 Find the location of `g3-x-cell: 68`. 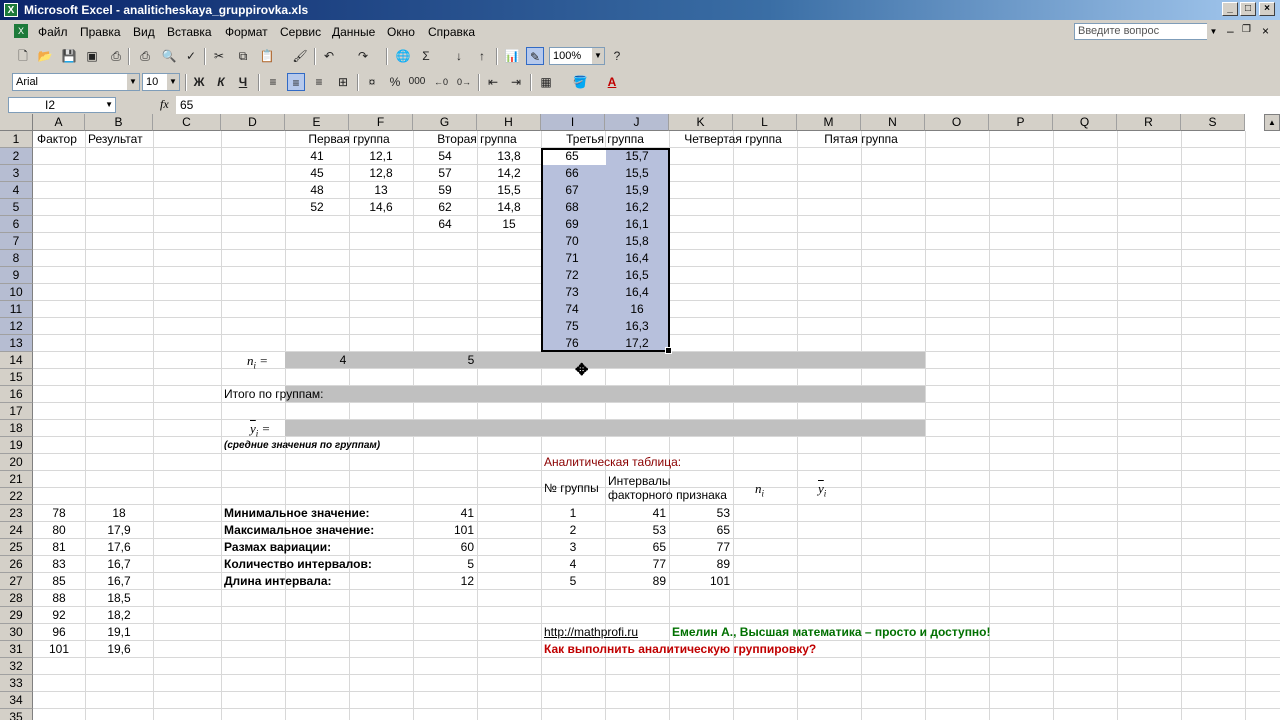

g3-x-cell: 68 is located at coordinates (572, 207).